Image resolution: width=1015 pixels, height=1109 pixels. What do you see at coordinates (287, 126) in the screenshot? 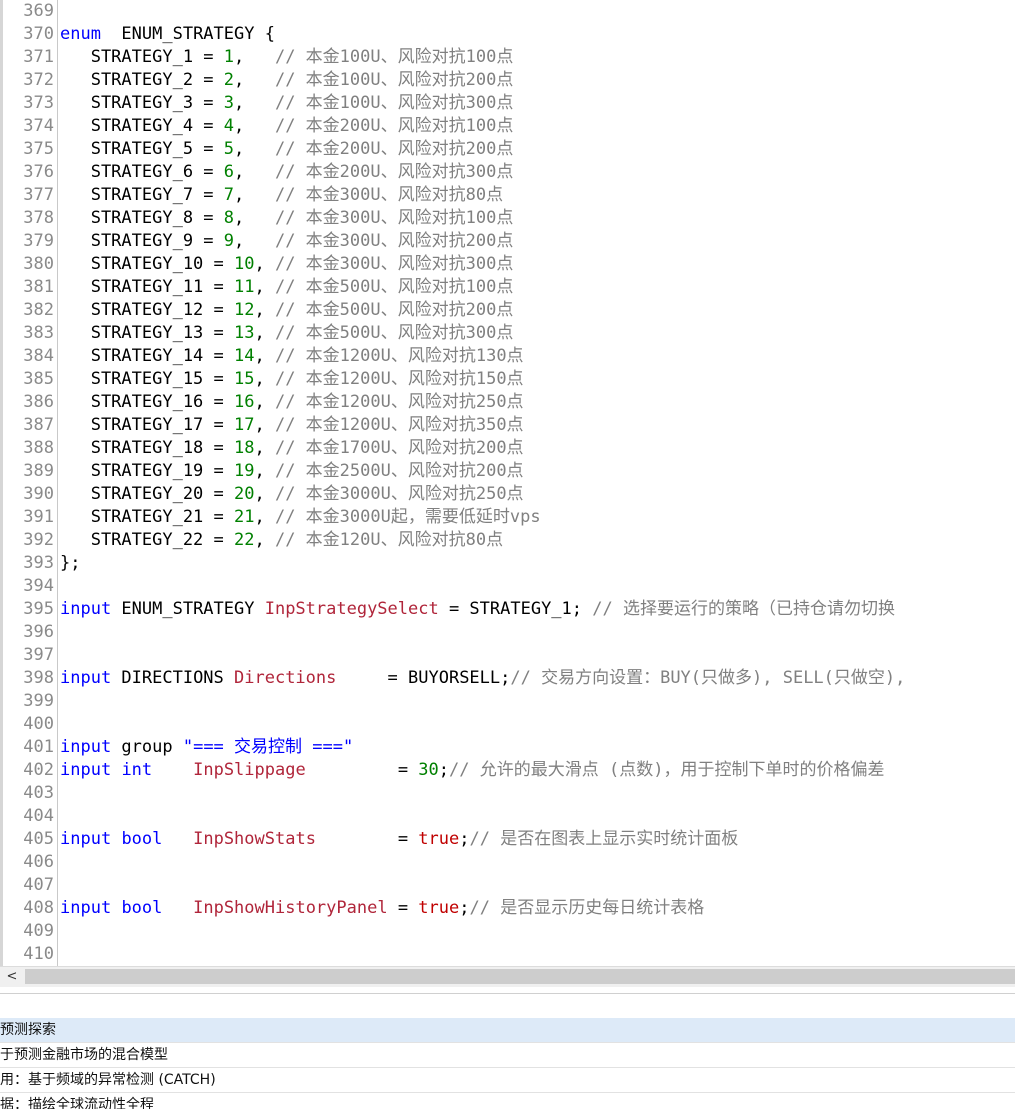
I see `code-text: STRATEGY_4 = 4, // 本金200U、风险对抗100点` at bounding box center [287, 126].